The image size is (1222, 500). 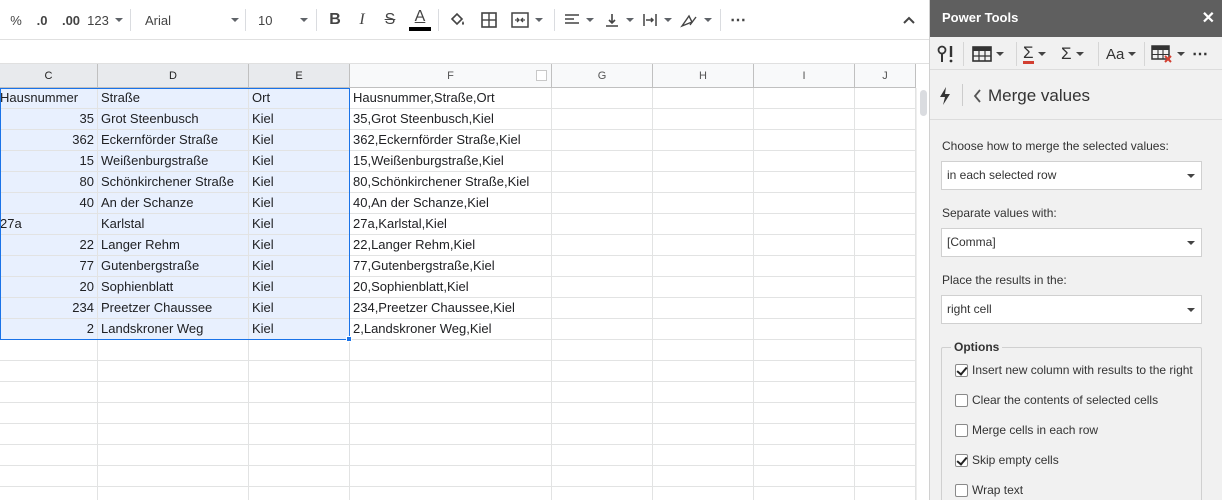 What do you see at coordinates (49, 287) in the screenshot?
I see `table-cell: 20` at bounding box center [49, 287].